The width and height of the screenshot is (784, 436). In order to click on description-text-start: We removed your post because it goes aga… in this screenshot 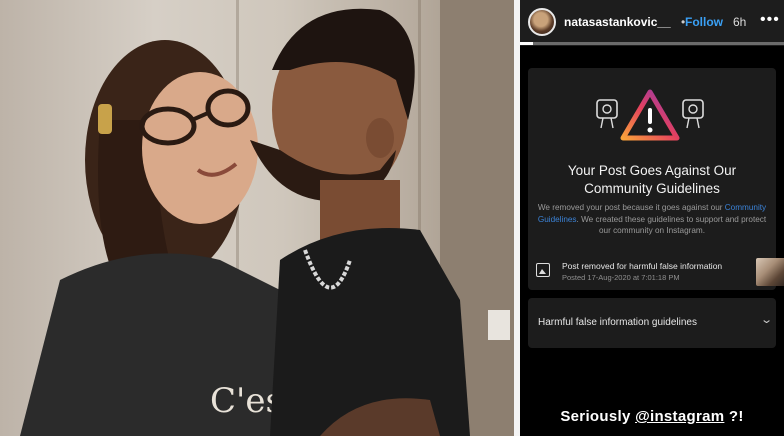, I will do `click(631, 207)`.